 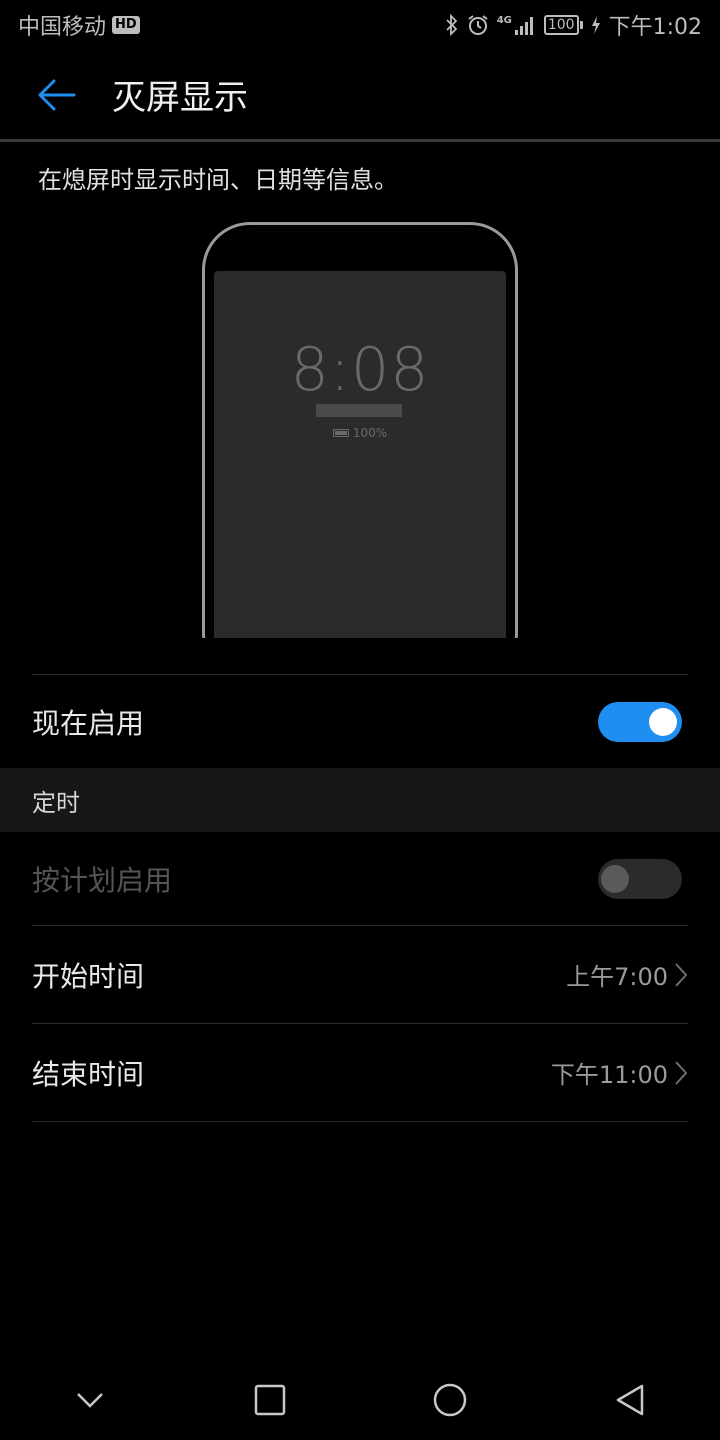 I want to click on circle-icon, so click(x=450, y=1400).